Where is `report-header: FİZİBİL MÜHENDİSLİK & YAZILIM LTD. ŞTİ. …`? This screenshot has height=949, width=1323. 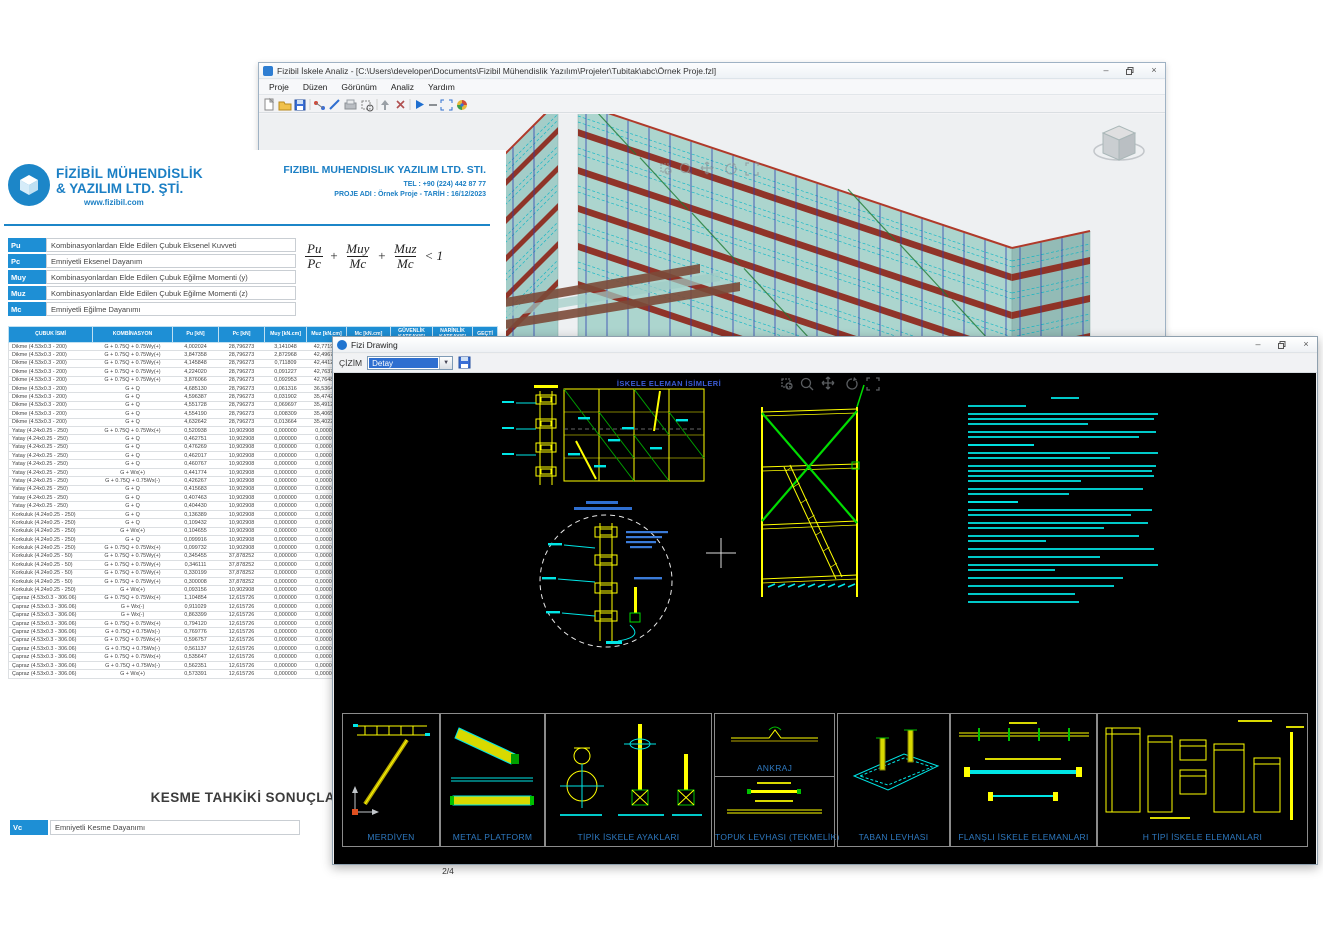
report-header: FİZİBİL MÜHENDİSLİK & YAZILIM LTD. ŞTİ. … is located at coordinates (248, 191).